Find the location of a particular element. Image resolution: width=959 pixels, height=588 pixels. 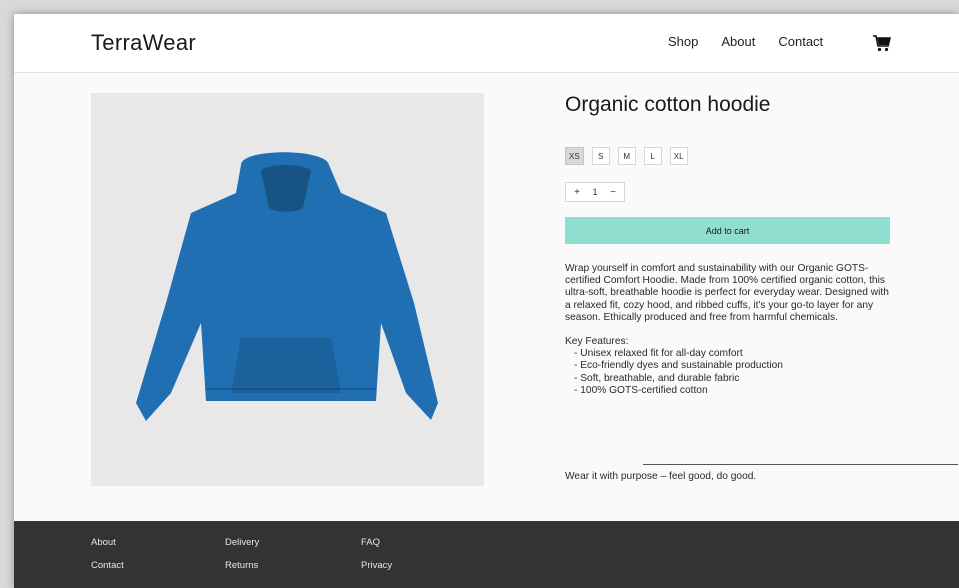

footer-link-returns: Returns is located at coordinates (241, 565).